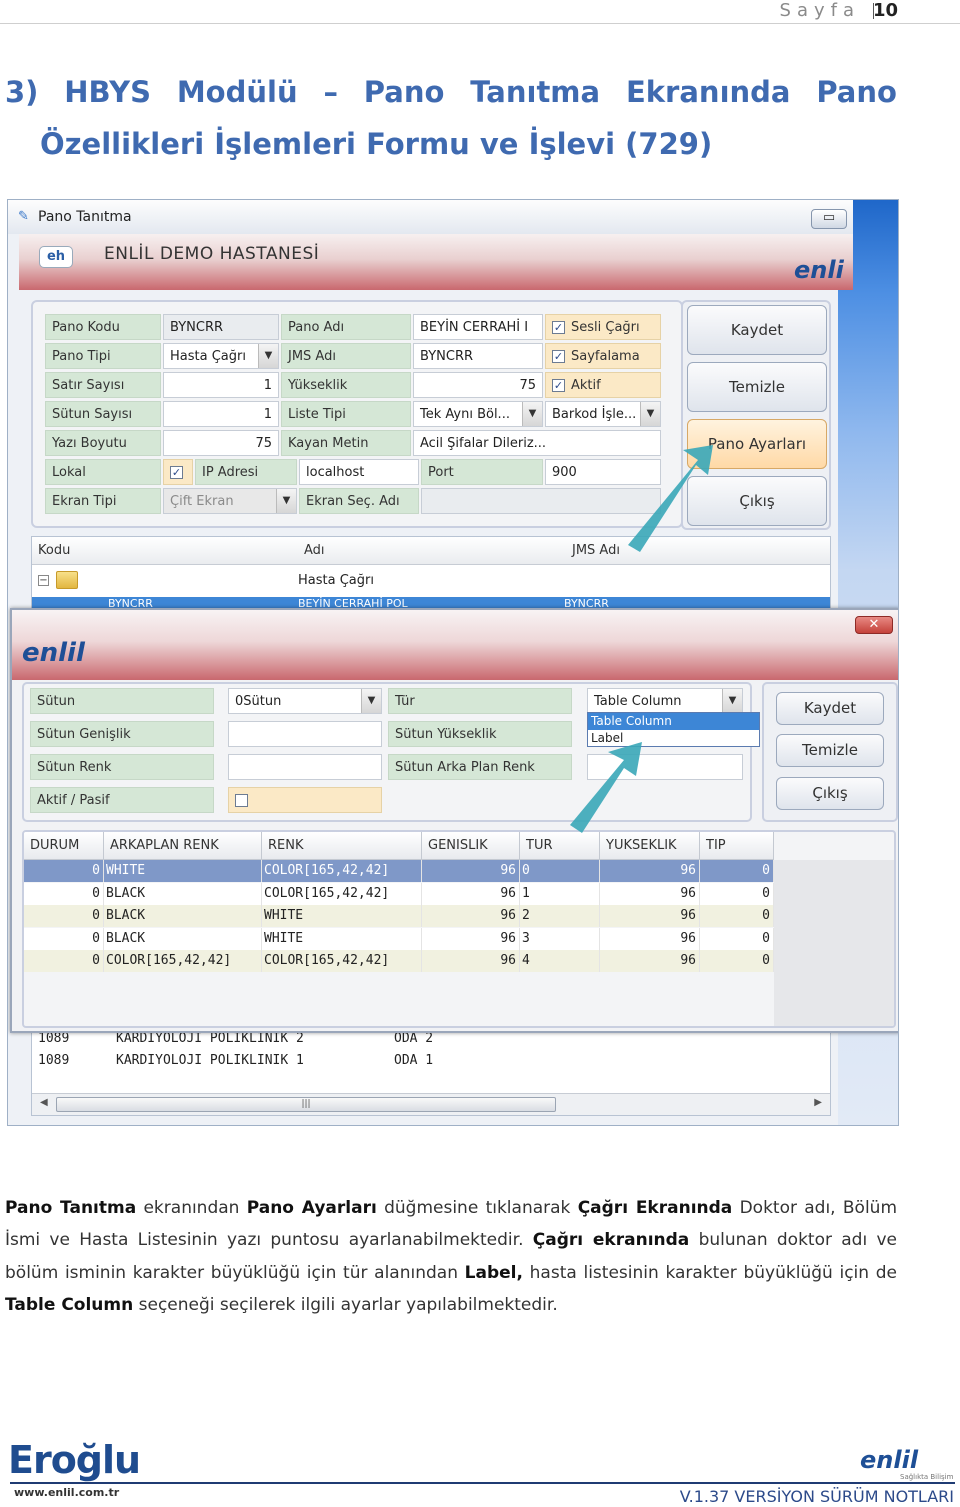  What do you see at coordinates (673, 738) in the screenshot?
I see `tur-option: Label` at bounding box center [673, 738].